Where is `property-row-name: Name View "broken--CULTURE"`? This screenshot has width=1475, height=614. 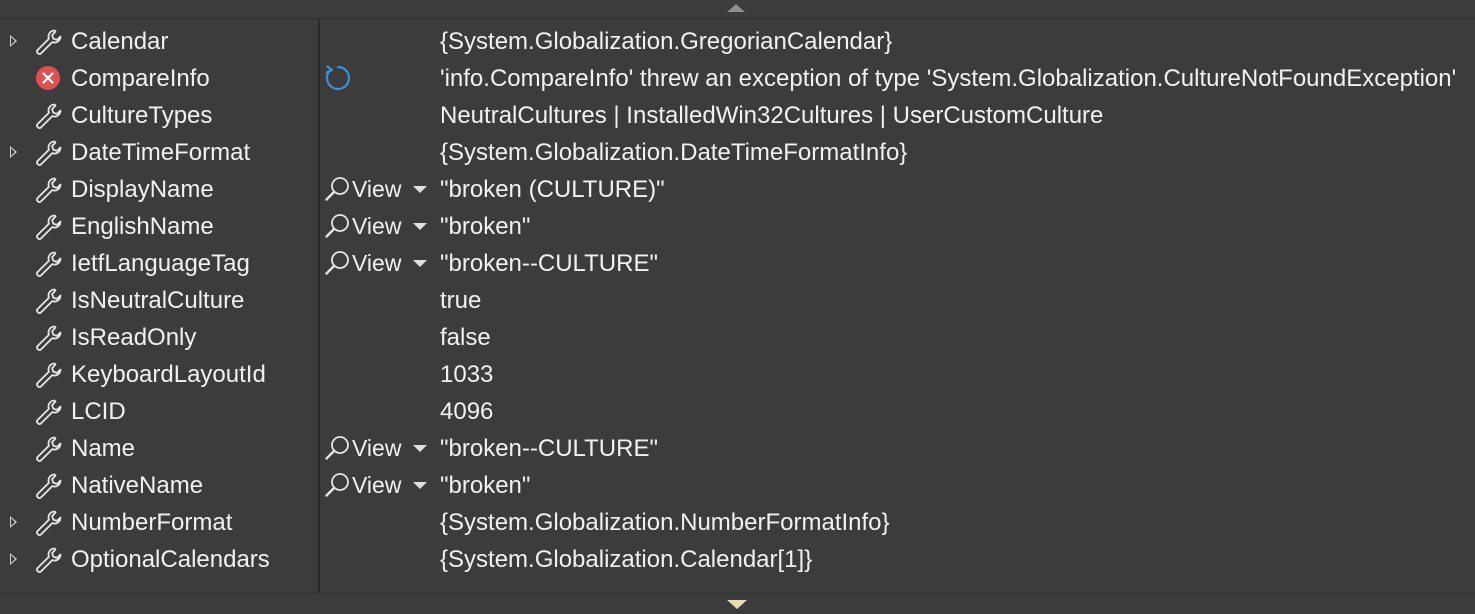
property-row-name: Name View "broken--CULTURE" is located at coordinates (737, 447).